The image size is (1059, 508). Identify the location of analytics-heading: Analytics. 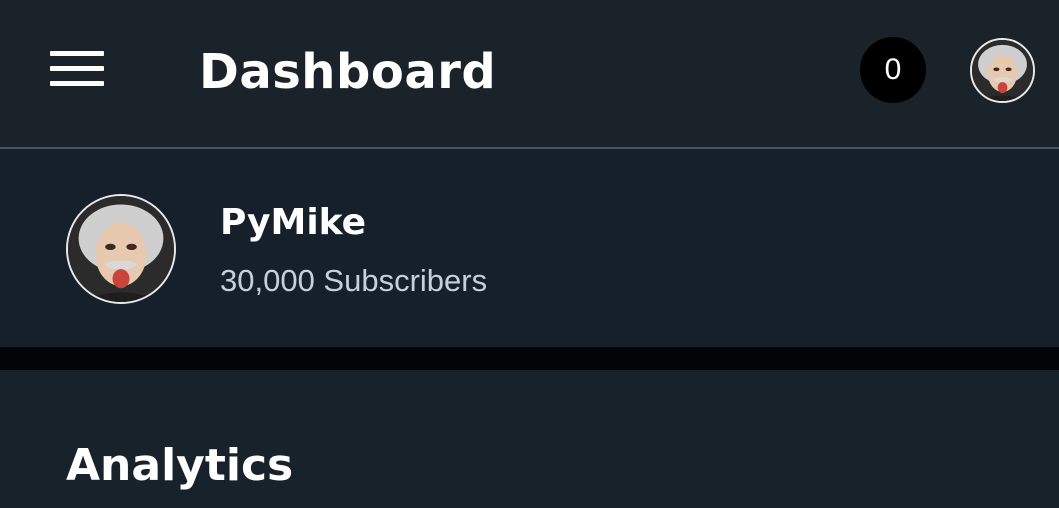
(180, 465).